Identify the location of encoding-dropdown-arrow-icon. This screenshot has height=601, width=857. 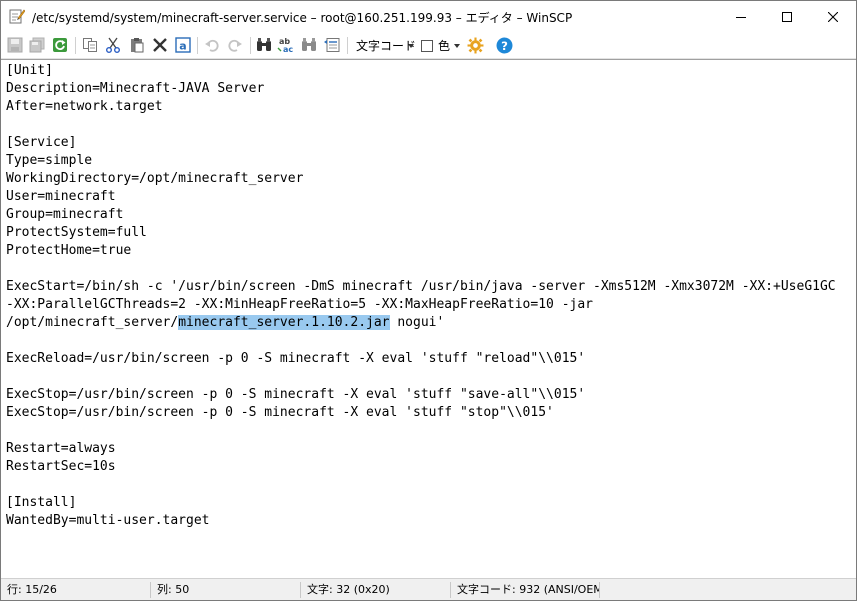
(411, 46).